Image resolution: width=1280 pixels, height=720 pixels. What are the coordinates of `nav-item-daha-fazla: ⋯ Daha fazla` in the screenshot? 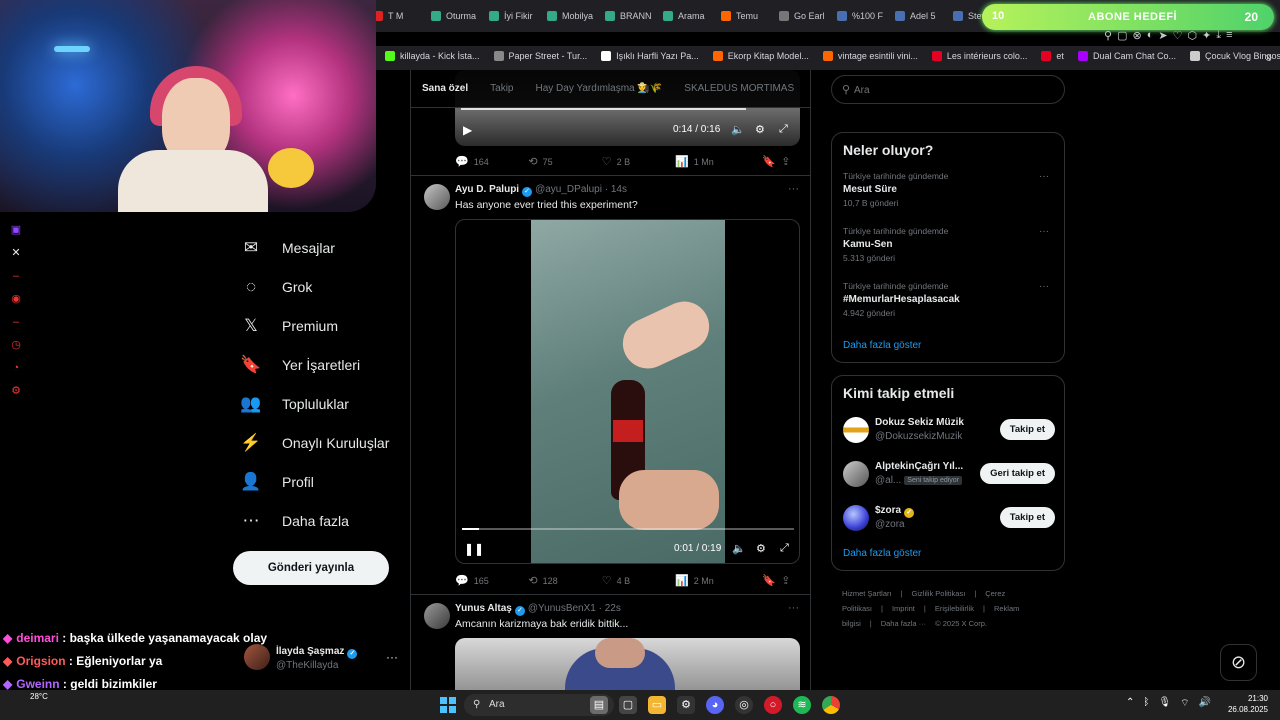 It's located at (309, 520).